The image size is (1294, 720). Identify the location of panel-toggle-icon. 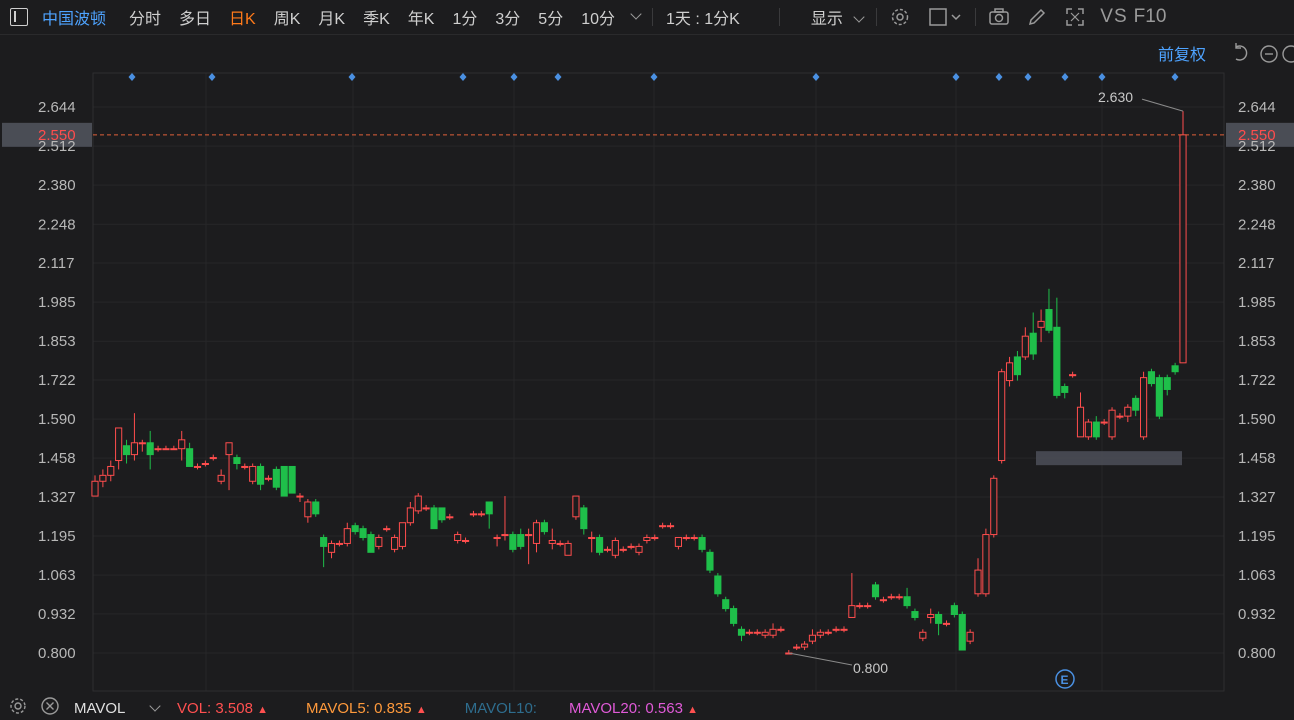
(19, 17).